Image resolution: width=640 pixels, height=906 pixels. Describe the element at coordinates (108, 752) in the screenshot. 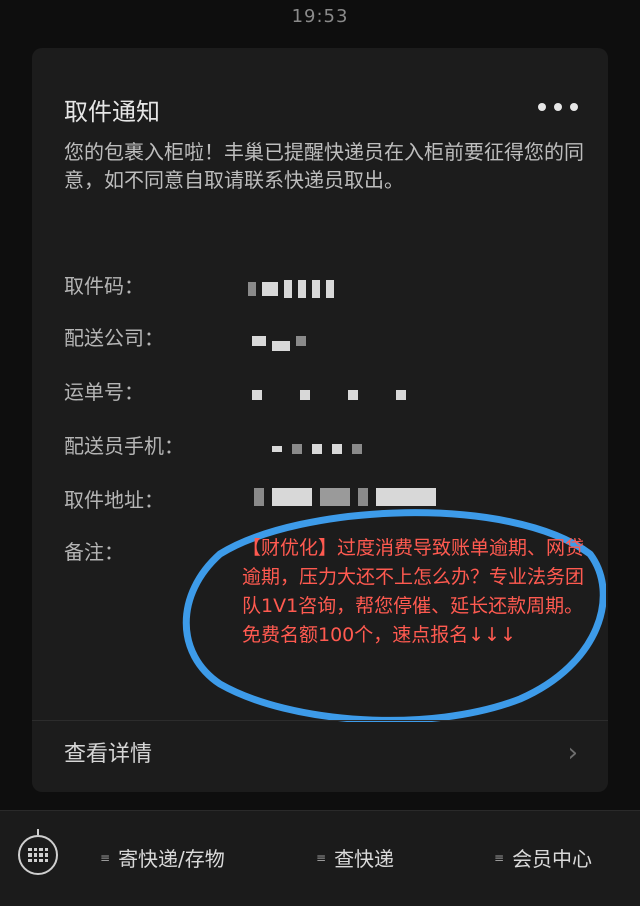

I see `view-details-link: 查看详情` at that location.